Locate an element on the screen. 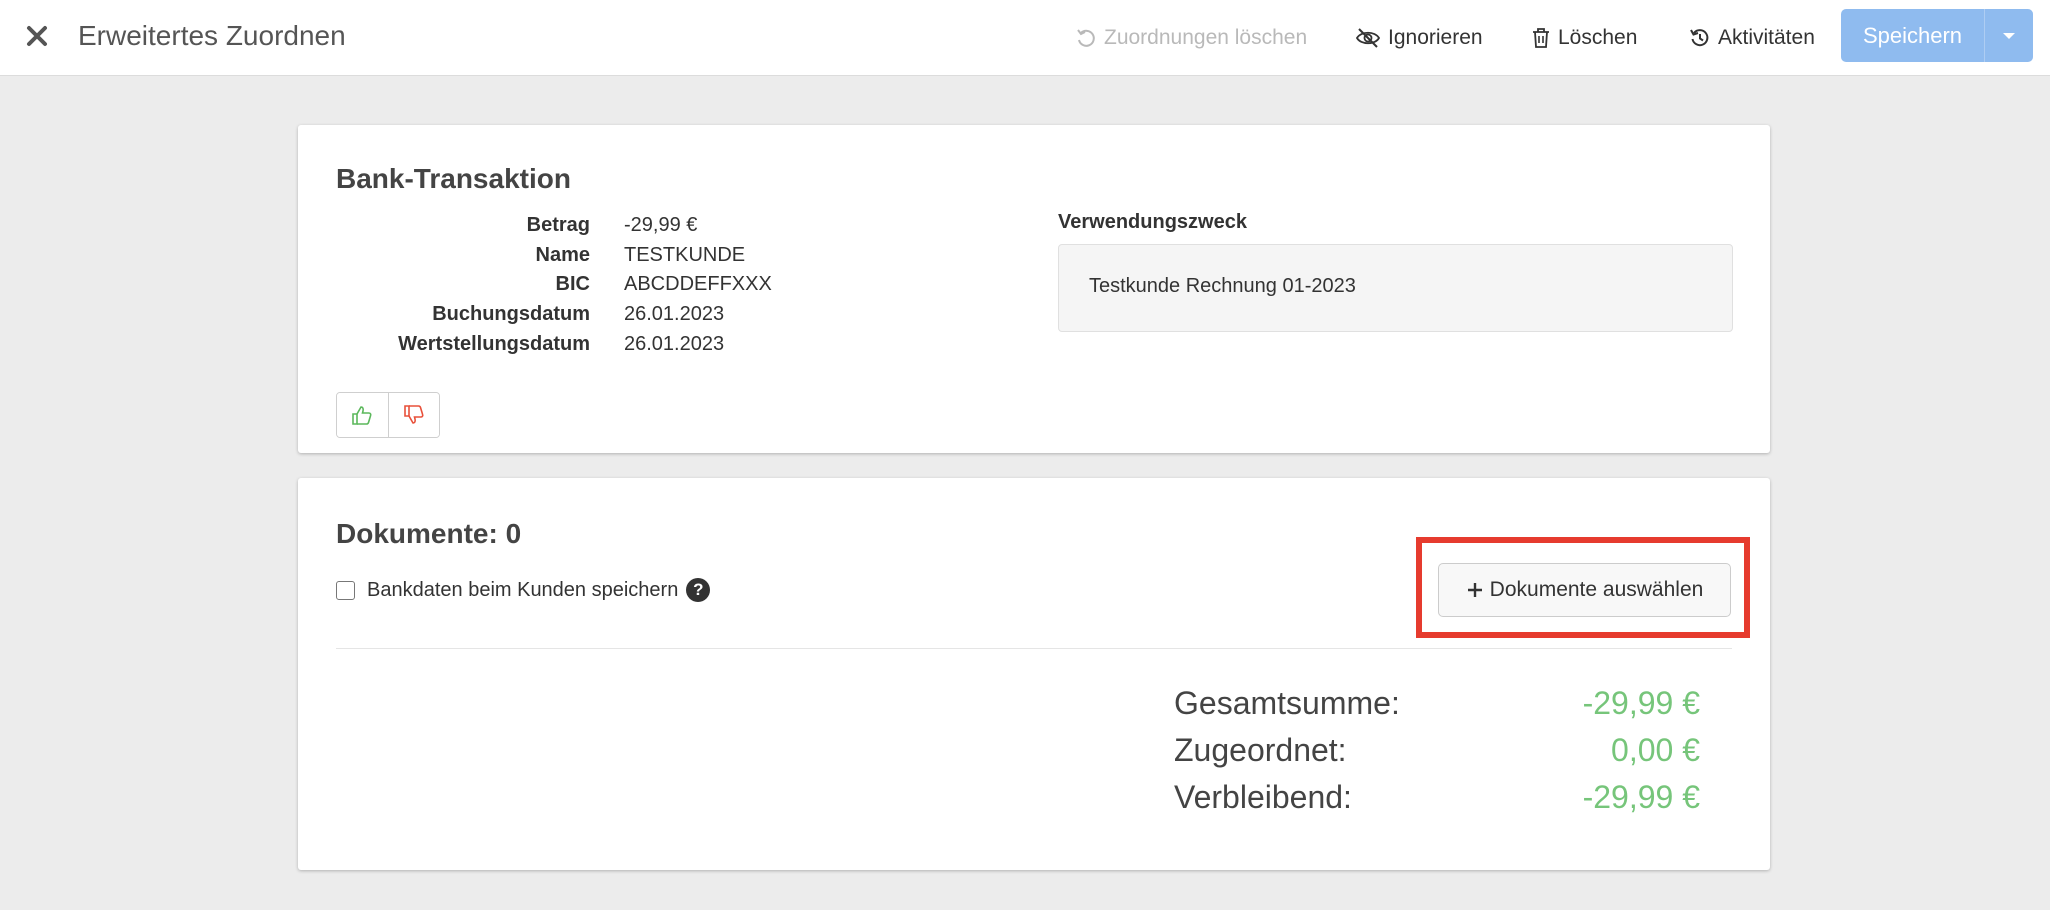  bank-transaction-title: Bank-Transaktion is located at coordinates (453, 178).